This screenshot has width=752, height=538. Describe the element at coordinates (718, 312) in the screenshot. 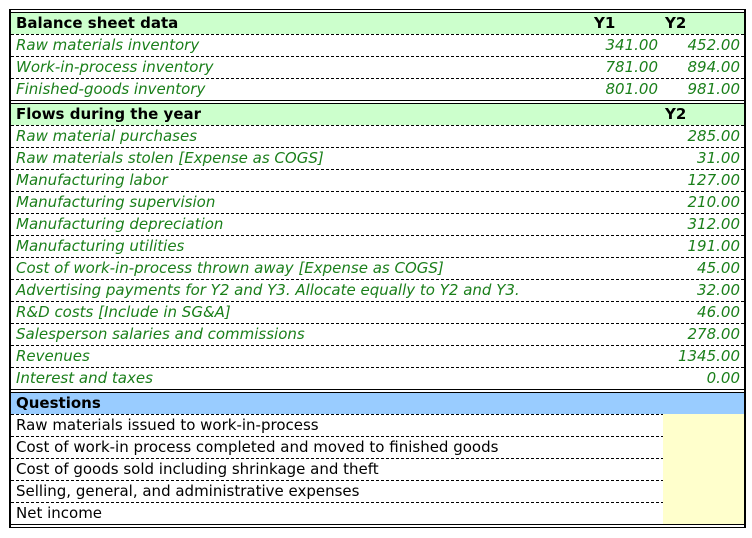

I see `value-y2: 46.00` at that location.